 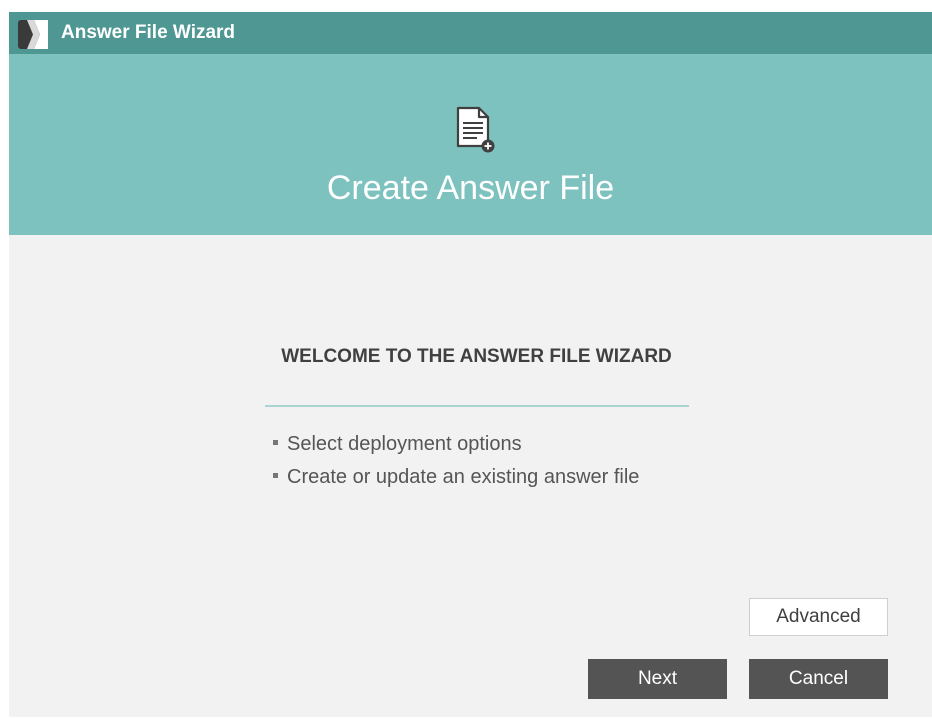 I want to click on app-logo-icon, so click(x=33, y=34).